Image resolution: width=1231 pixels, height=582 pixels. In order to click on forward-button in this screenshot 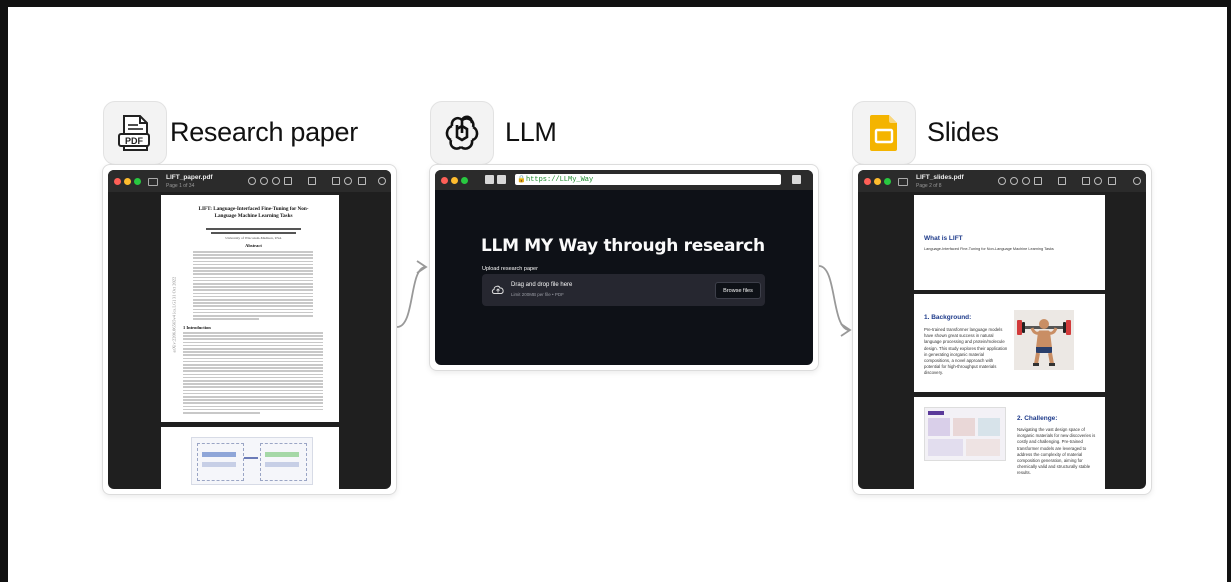, I will do `click(501, 179)`.